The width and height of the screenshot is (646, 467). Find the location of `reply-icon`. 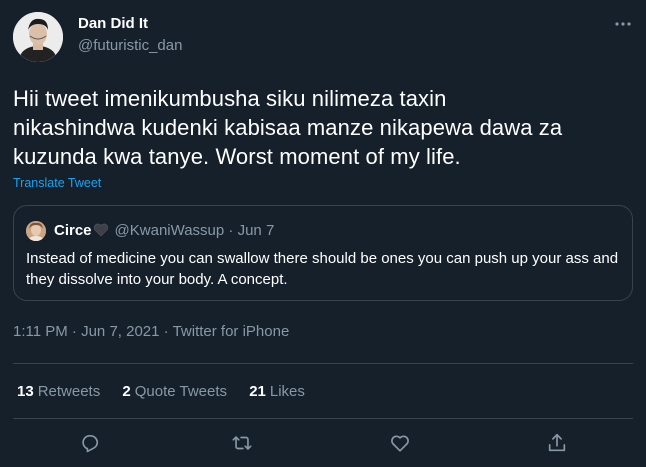

reply-icon is located at coordinates (90, 443).